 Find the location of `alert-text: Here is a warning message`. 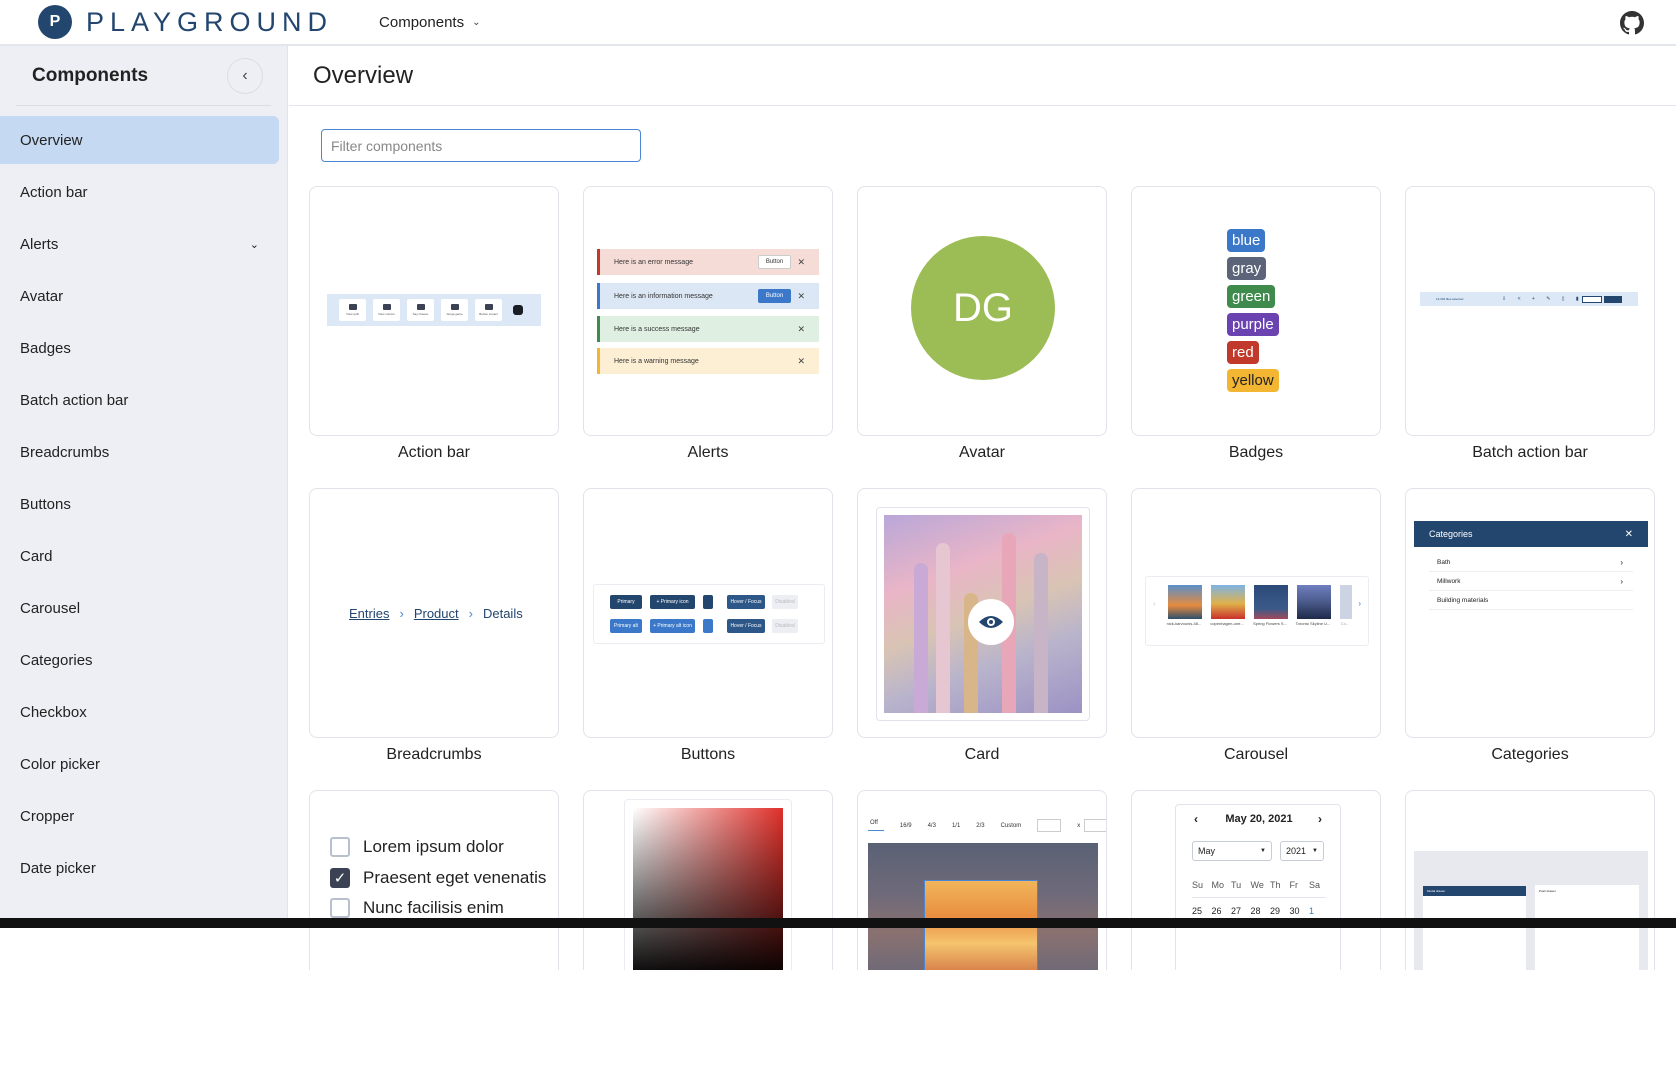

alert-text: Here is a warning message is located at coordinates (656, 361).